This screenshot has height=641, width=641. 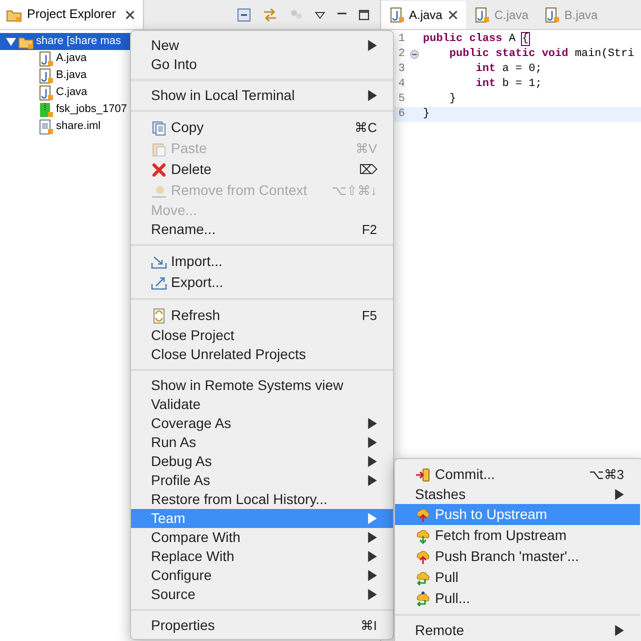 I want to click on shortcut-label: ⌘V, so click(x=366, y=149).